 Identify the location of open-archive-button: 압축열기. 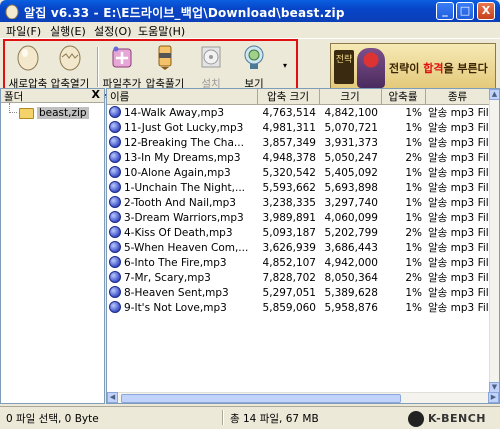
(70, 67).